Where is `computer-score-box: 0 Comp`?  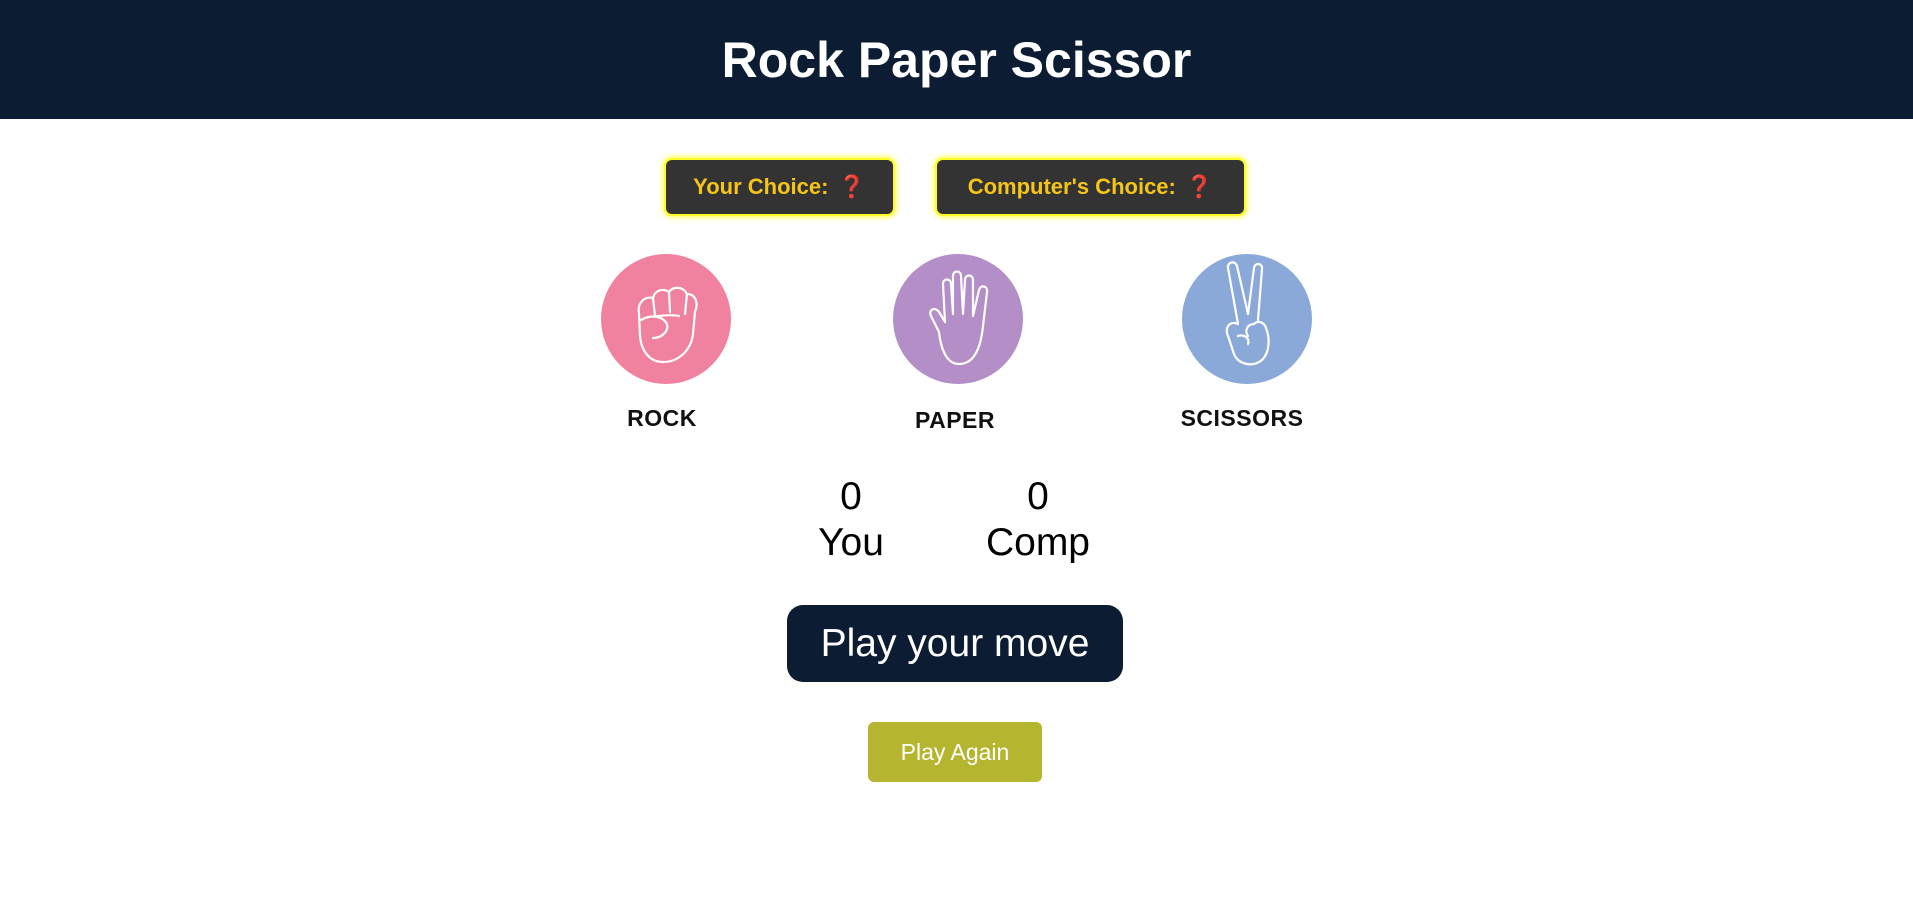
computer-score-box: 0 Comp is located at coordinates (1038, 520).